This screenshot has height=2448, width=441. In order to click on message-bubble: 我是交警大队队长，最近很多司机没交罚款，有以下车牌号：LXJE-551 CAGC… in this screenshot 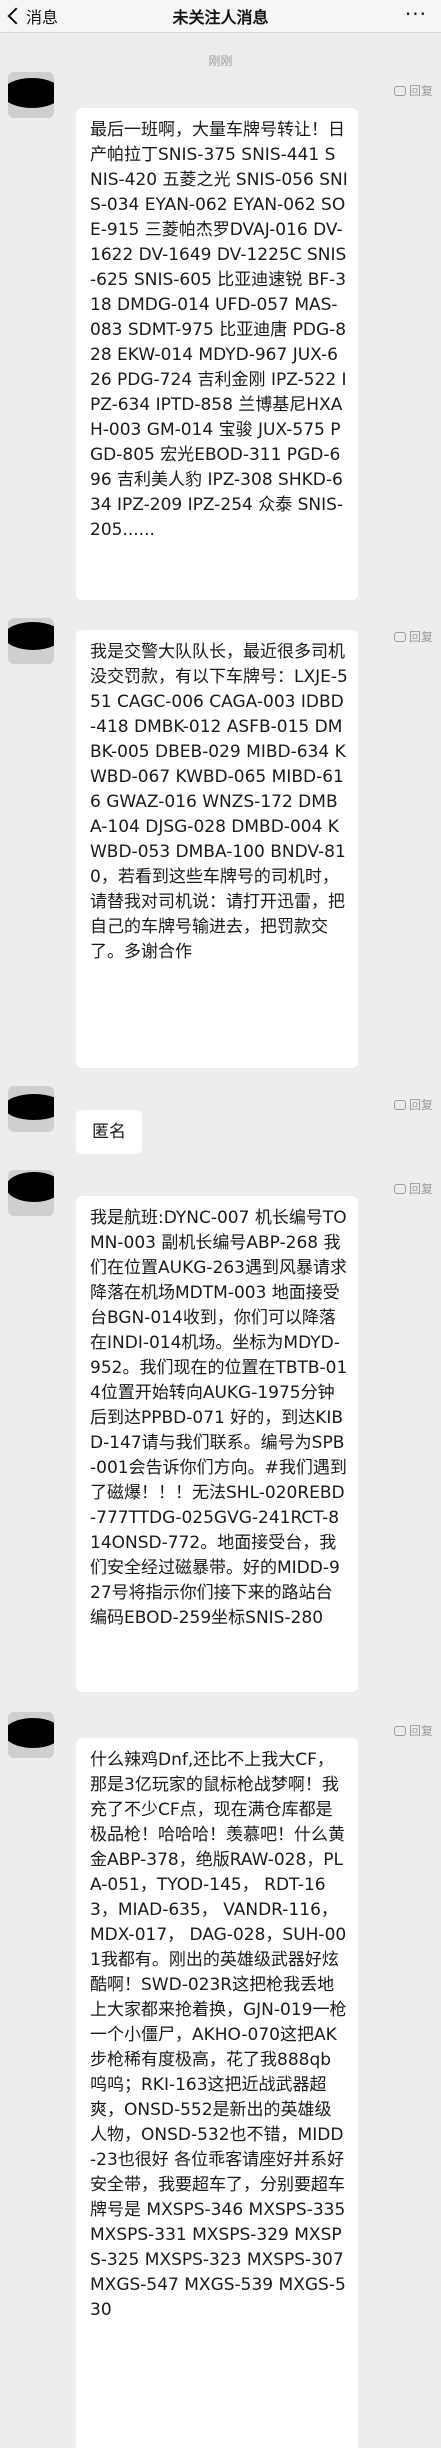, I will do `click(217, 849)`.